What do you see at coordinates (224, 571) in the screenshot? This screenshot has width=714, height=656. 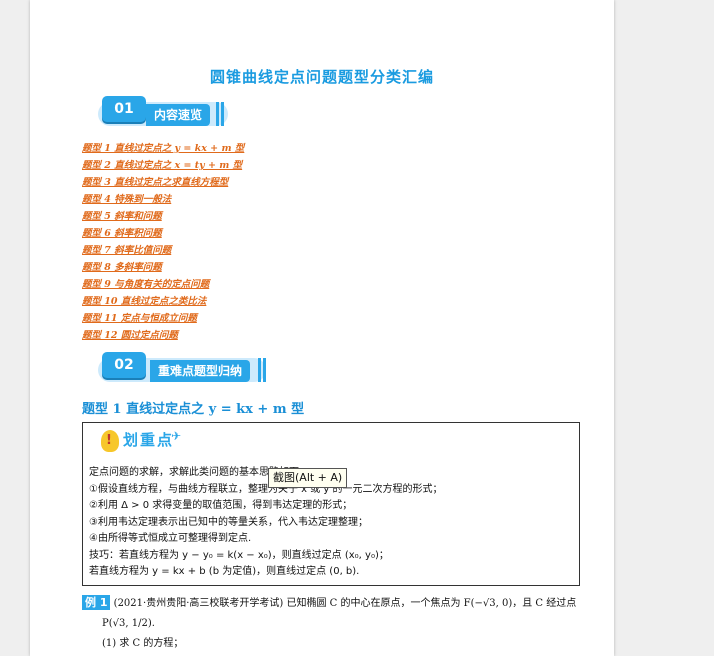 I see `keypoint-line: 若直线方程为 y = kx + b (b 为定值)，则直线过定点 (0, b).` at bounding box center [224, 571].